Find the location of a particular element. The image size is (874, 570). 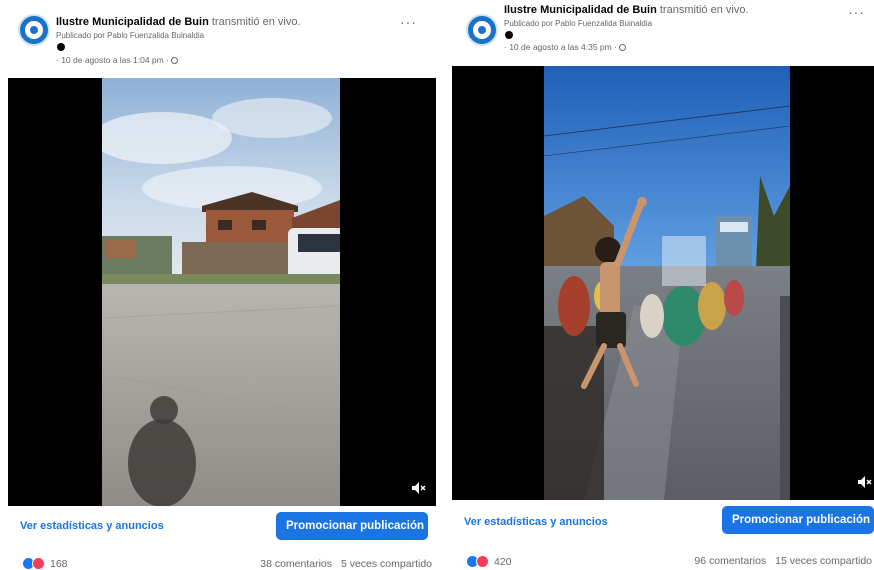

reactions-count: 168 is located at coordinates (59, 563).